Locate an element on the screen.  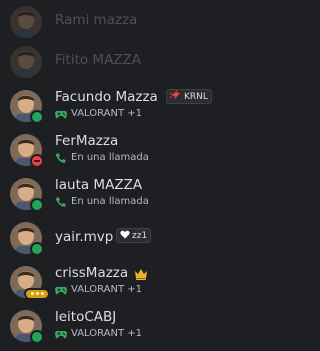
heart-icon is located at coordinates (125, 236).